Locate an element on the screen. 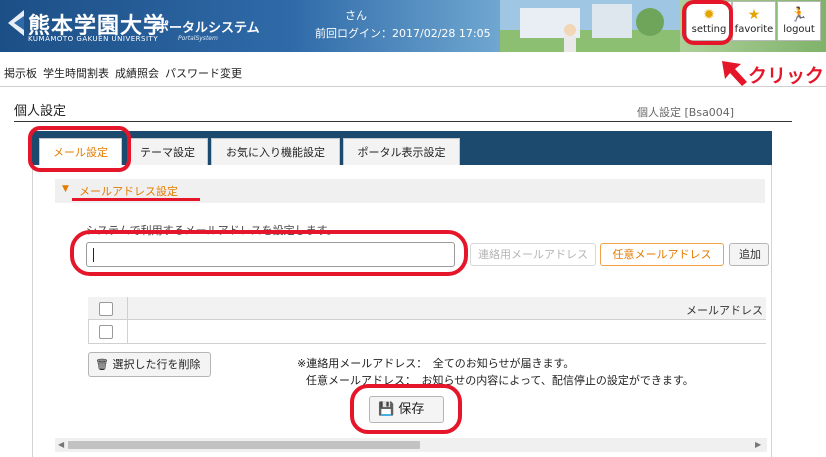 The image size is (826, 457). page-code: 個人設定 [Bsa004] is located at coordinates (686, 112).